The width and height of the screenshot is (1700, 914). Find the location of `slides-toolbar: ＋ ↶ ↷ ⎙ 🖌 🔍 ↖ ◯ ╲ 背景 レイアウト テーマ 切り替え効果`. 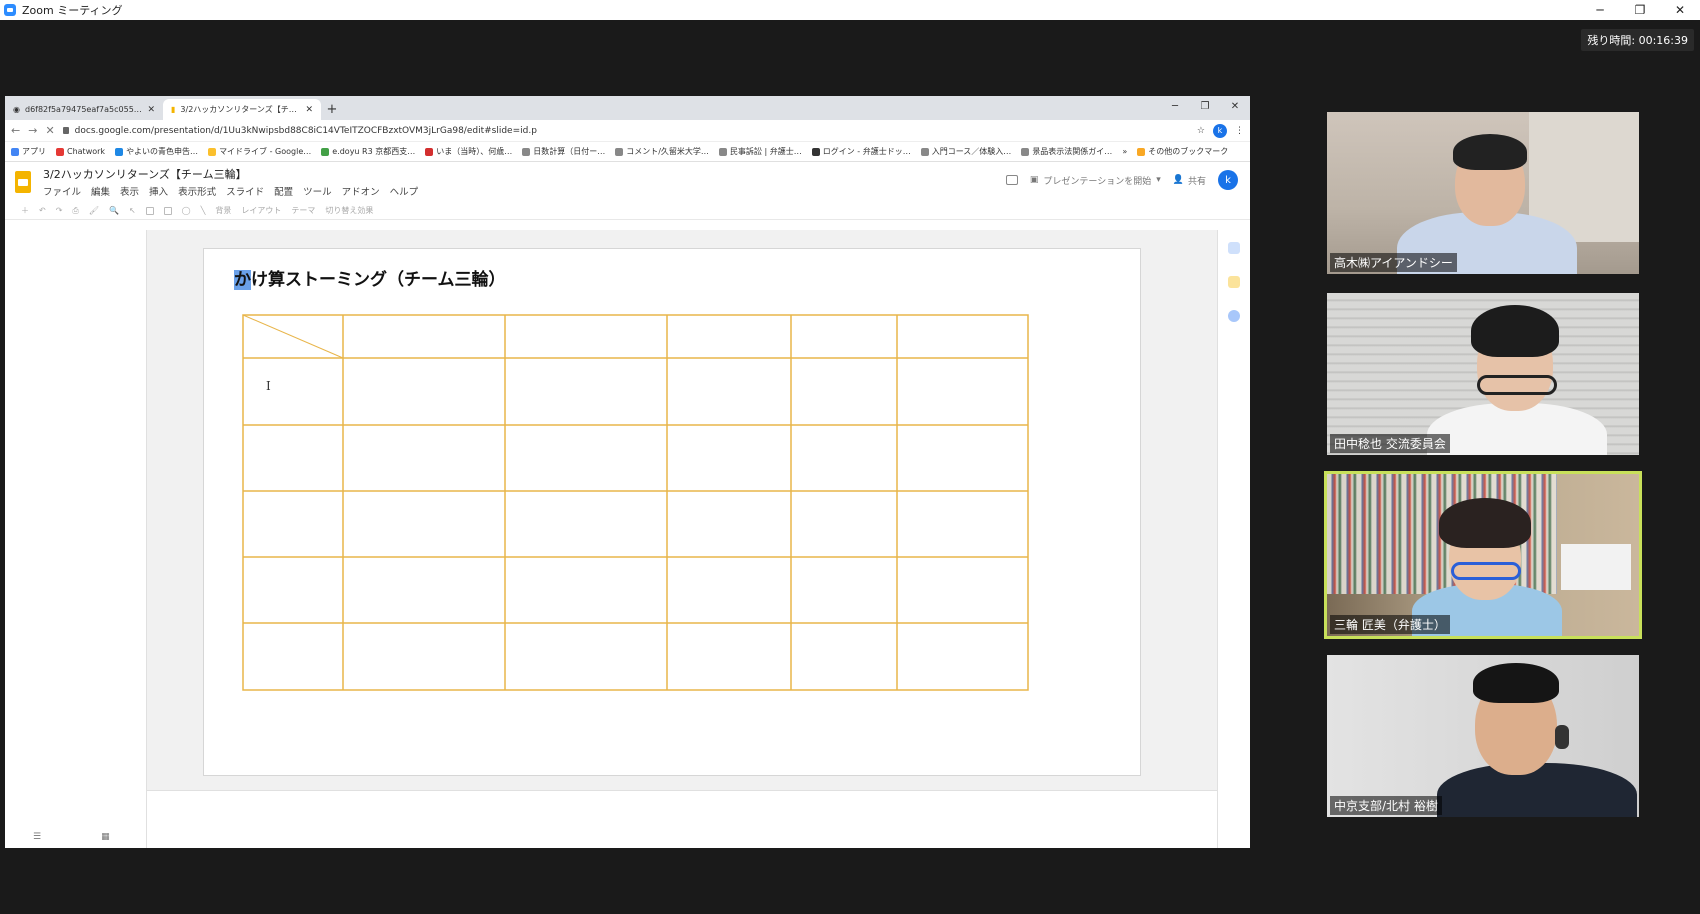

slides-toolbar: ＋ ↶ ↷ ⎙ 🖌 🔍 ↖ ◯ ╲ 背景 レイアウト テーマ 切り替え効果 is located at coordinates (627, 211).